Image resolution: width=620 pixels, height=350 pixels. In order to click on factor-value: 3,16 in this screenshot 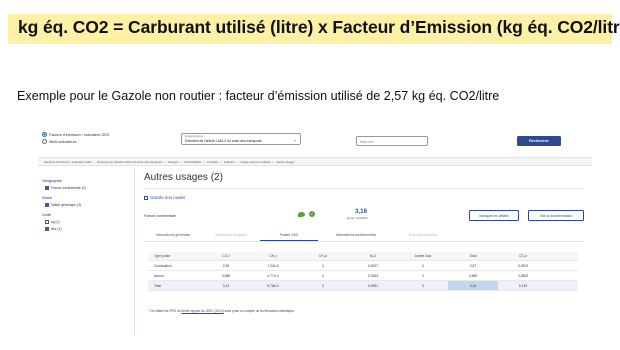, I will do `click(361, 211)`.